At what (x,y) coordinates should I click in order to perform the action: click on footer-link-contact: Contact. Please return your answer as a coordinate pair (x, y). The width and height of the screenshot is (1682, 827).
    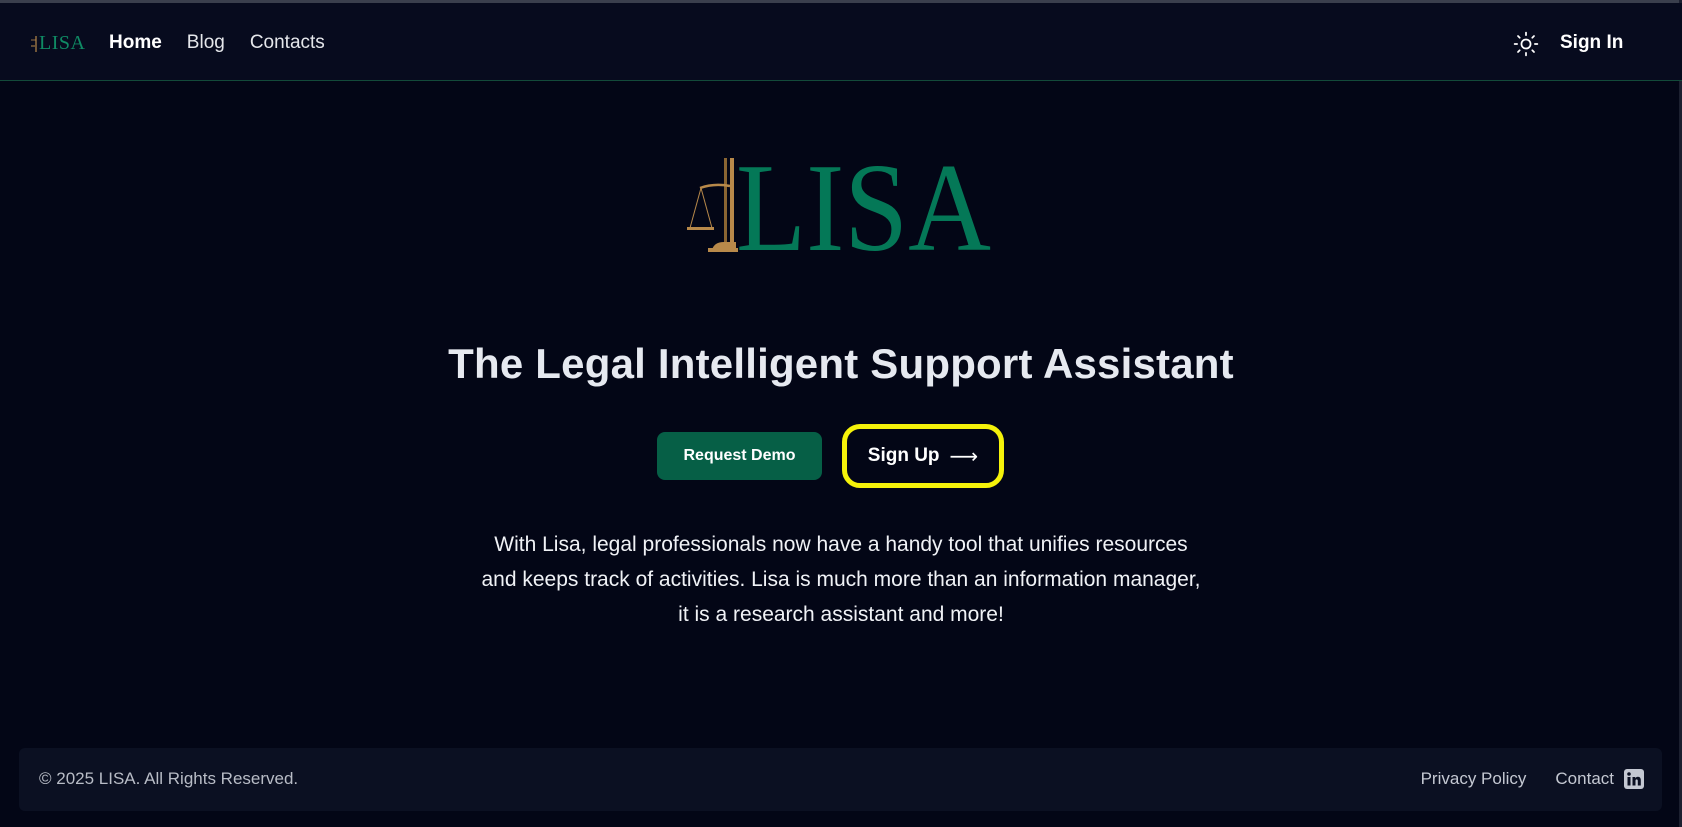
    Looking at the image, I should click on (1584, 779).